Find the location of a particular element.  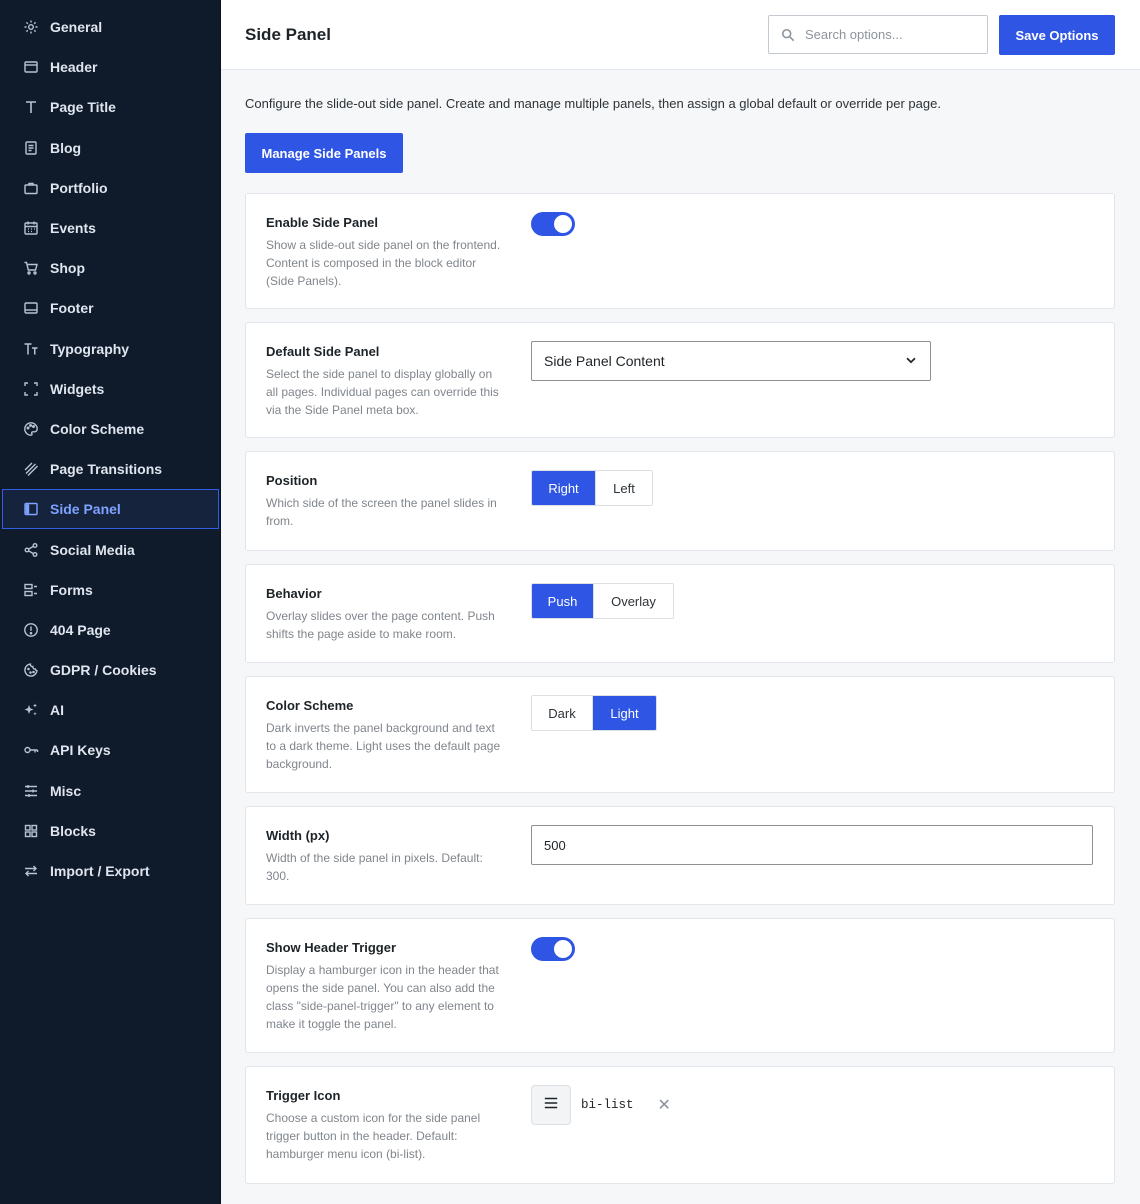

key-icon is located at coordinates (31, 750).